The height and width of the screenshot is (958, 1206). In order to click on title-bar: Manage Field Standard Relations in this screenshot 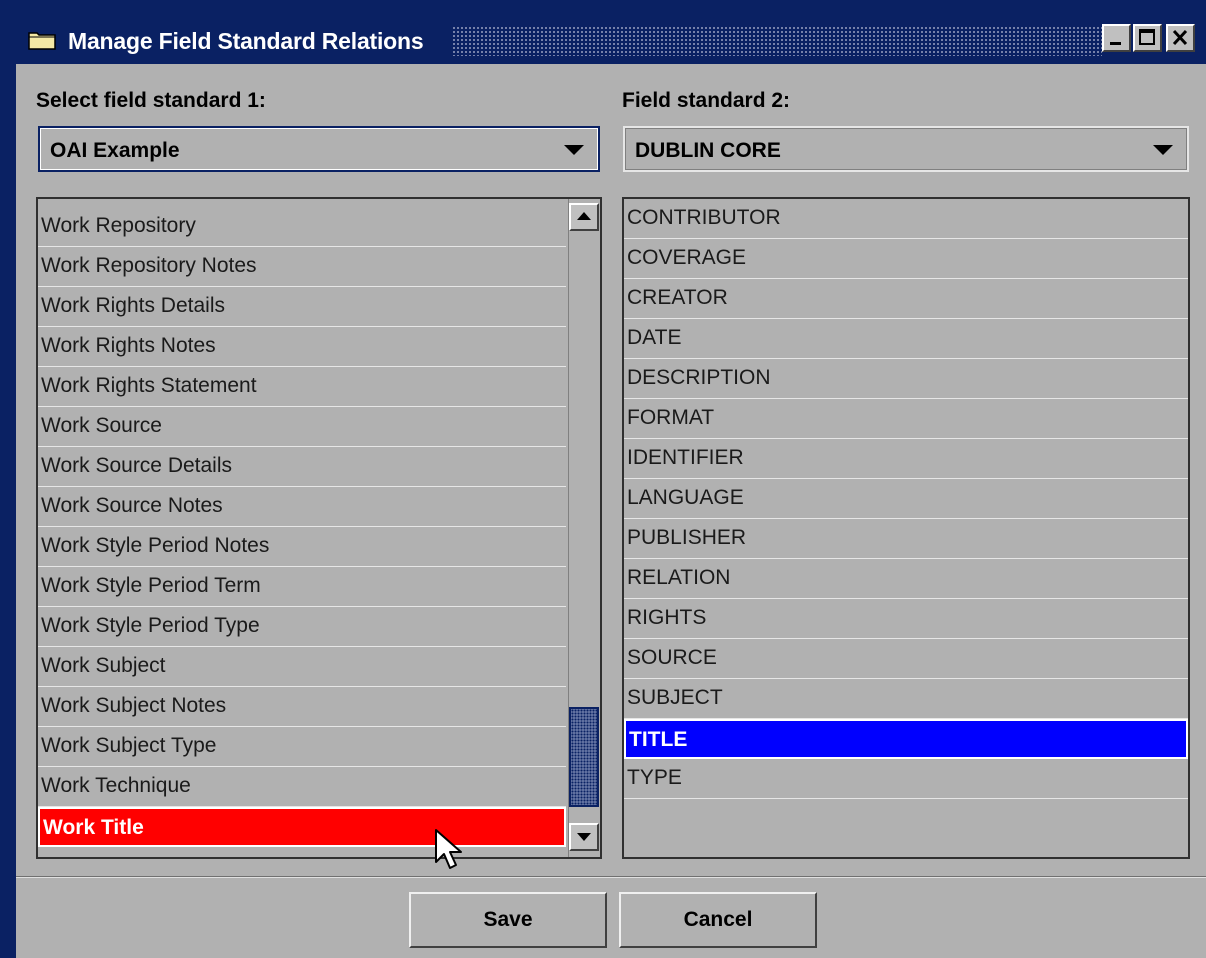, I will do `click(611, 41)`.